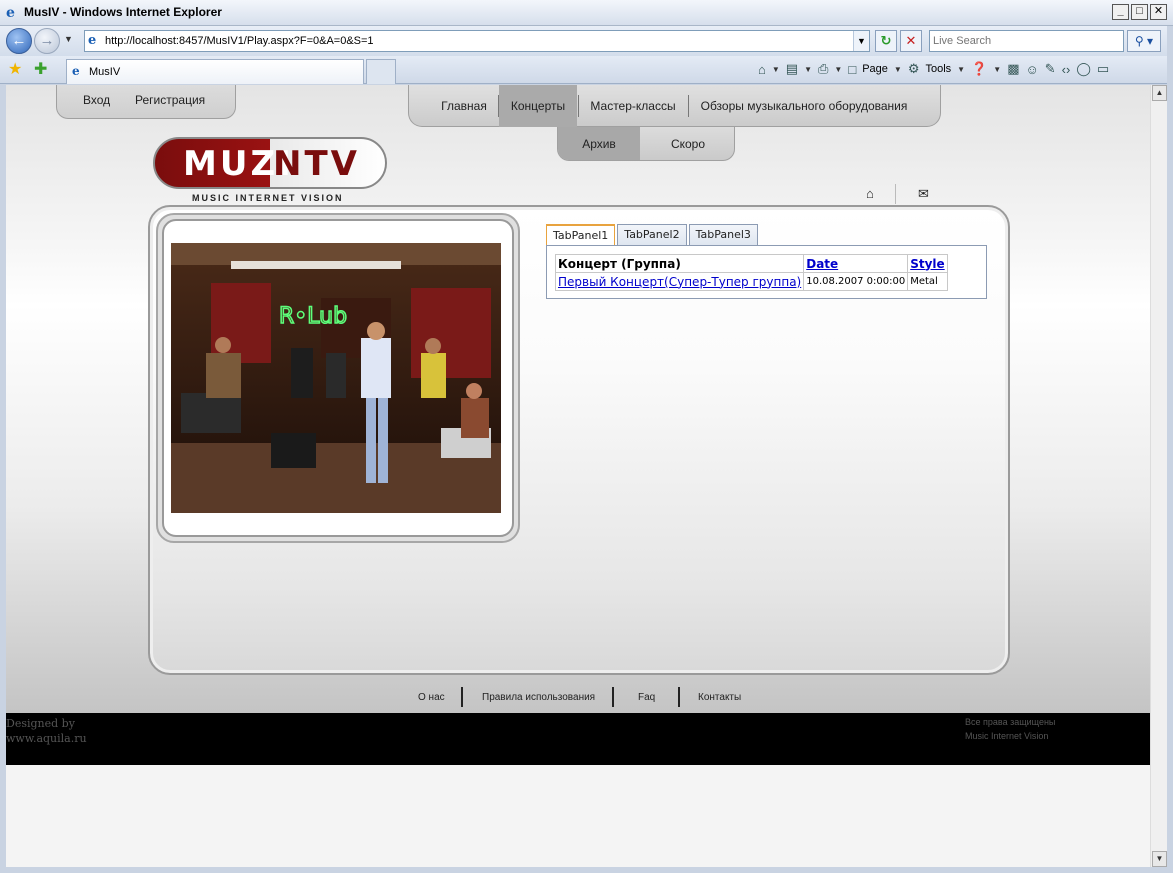 The width and height of the screenshot is (1173, 873). Describe the element at coordinates (961, 69) in the screenshot. I see `tools-dropdown-icon: ▼` at that location.